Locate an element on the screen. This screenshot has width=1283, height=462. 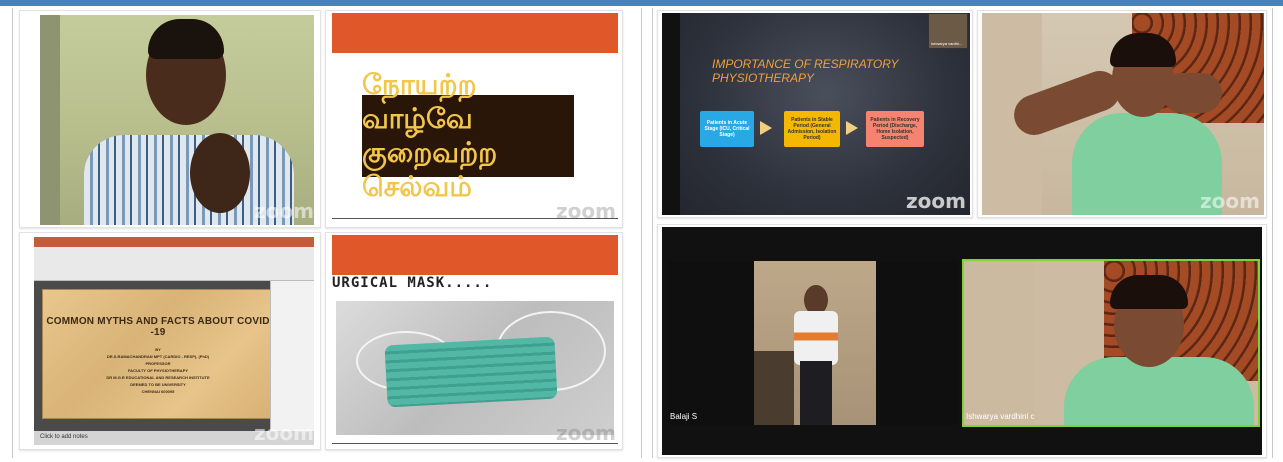
participant-name: Ishwarya vardhini c is located at coordinates (1000, 416).